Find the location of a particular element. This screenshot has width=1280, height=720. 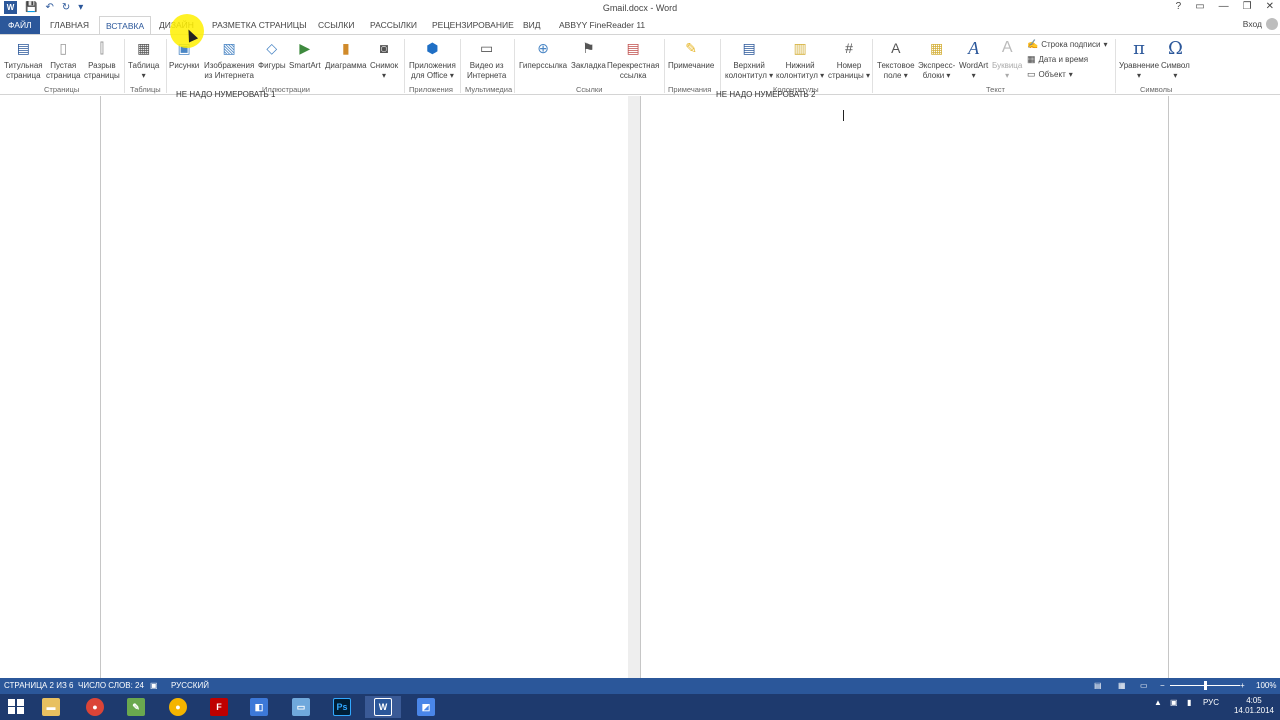

header-button: ▤ Верхний колонтитул ▾ is located at coordinates (749, 59).